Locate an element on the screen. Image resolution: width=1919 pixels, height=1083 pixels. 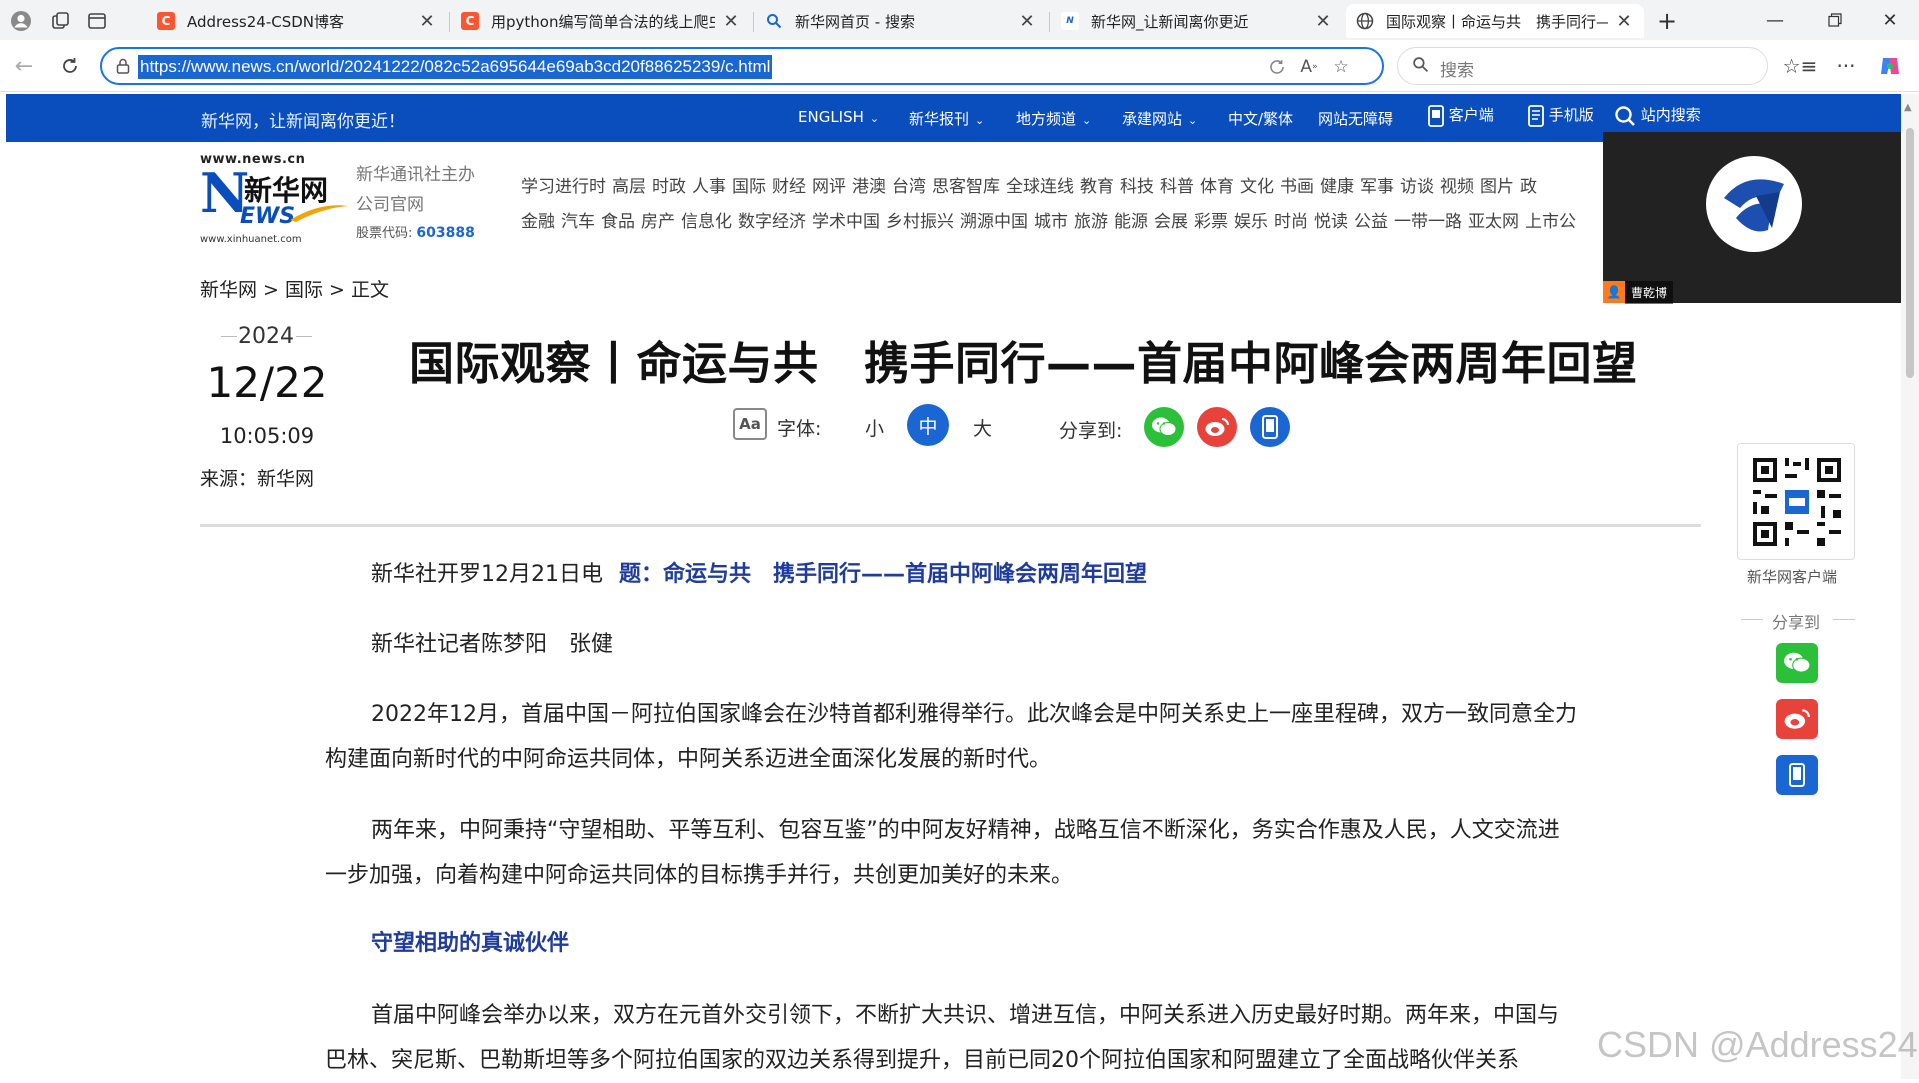
channel-link: 数字经济 is located at coordinates (772, 222).